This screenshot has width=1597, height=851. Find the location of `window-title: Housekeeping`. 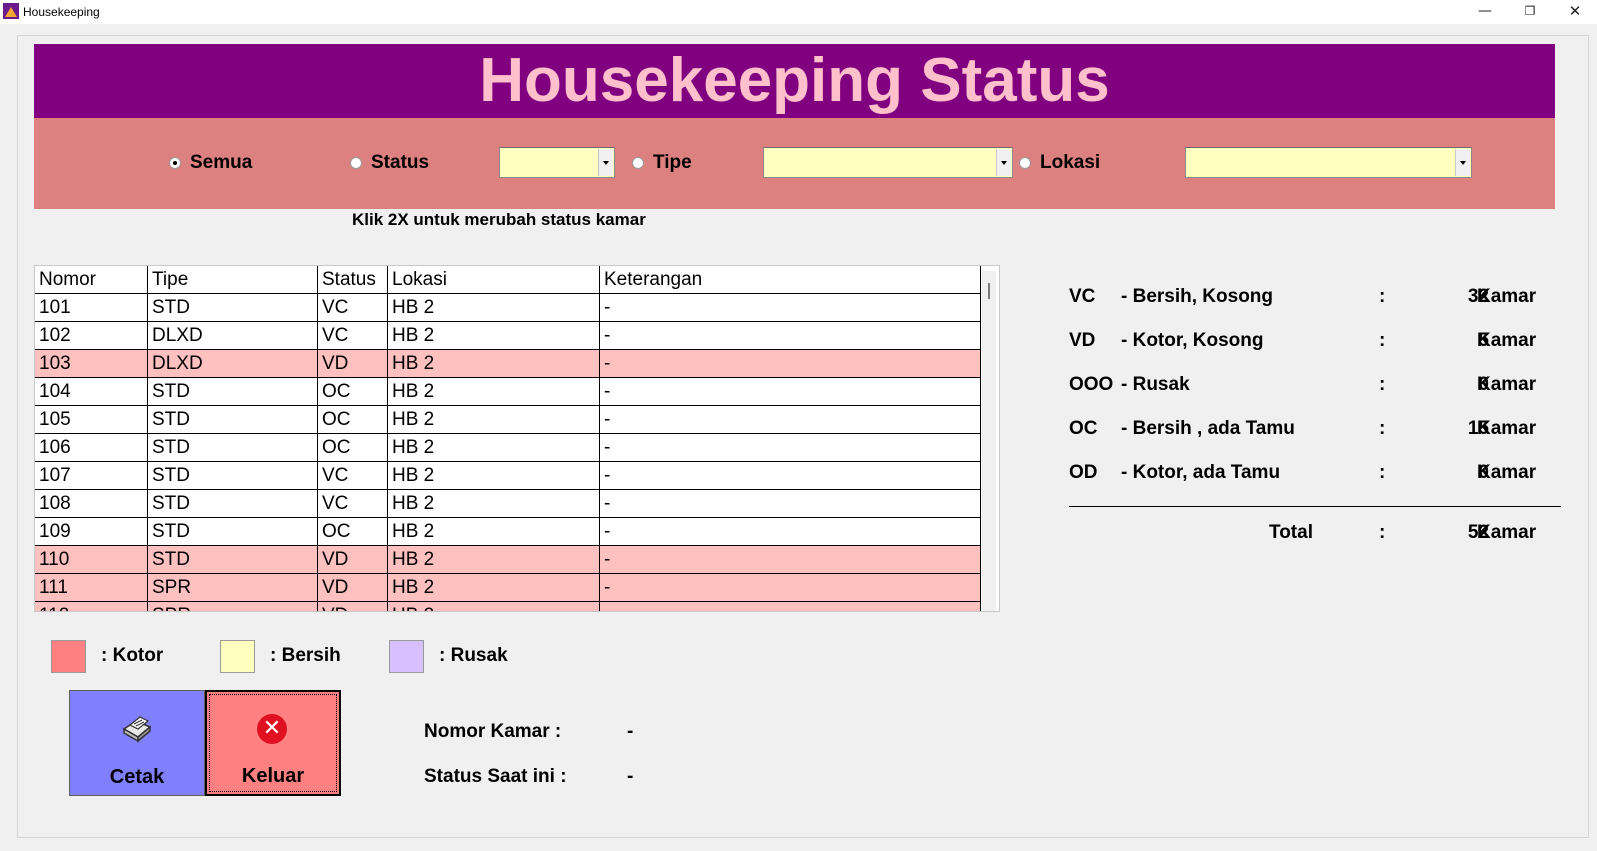

window-title: Housekeeping is located at coordinates (61, 12).